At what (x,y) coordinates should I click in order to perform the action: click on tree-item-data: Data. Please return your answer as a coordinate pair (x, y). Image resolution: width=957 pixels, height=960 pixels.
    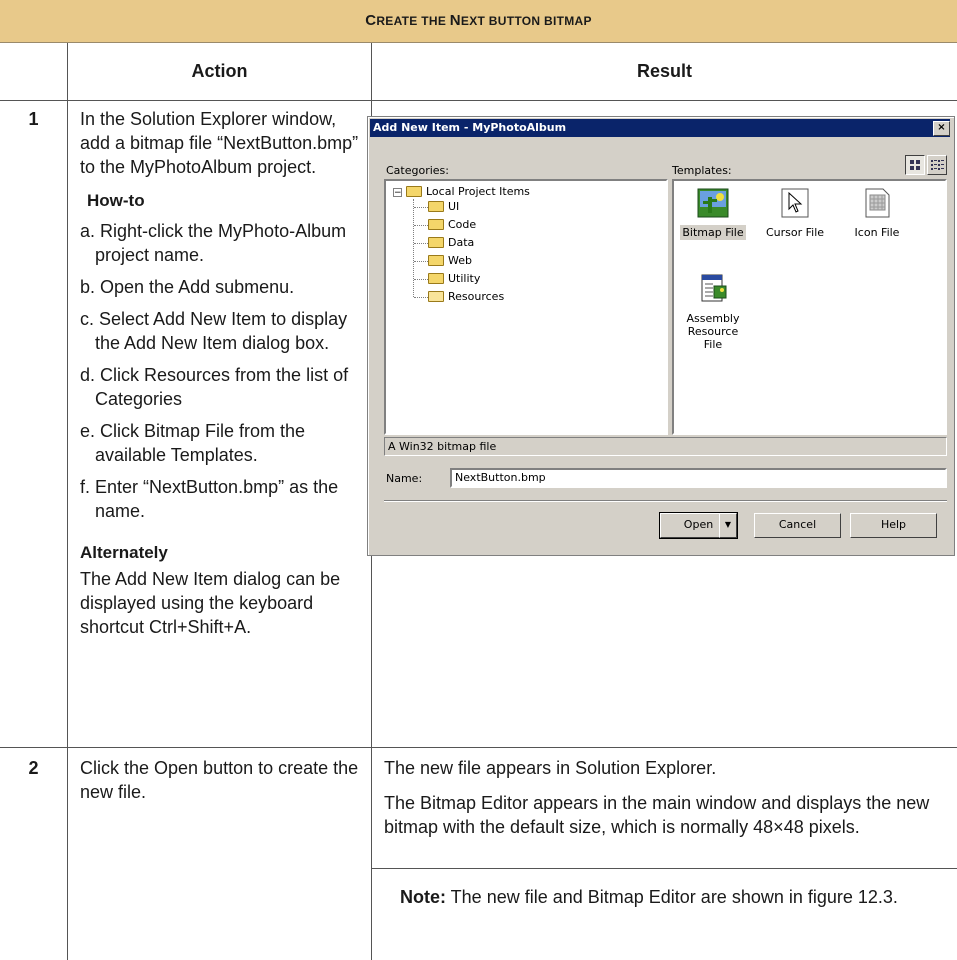
    Looking at the image, I should click on (451, 243).